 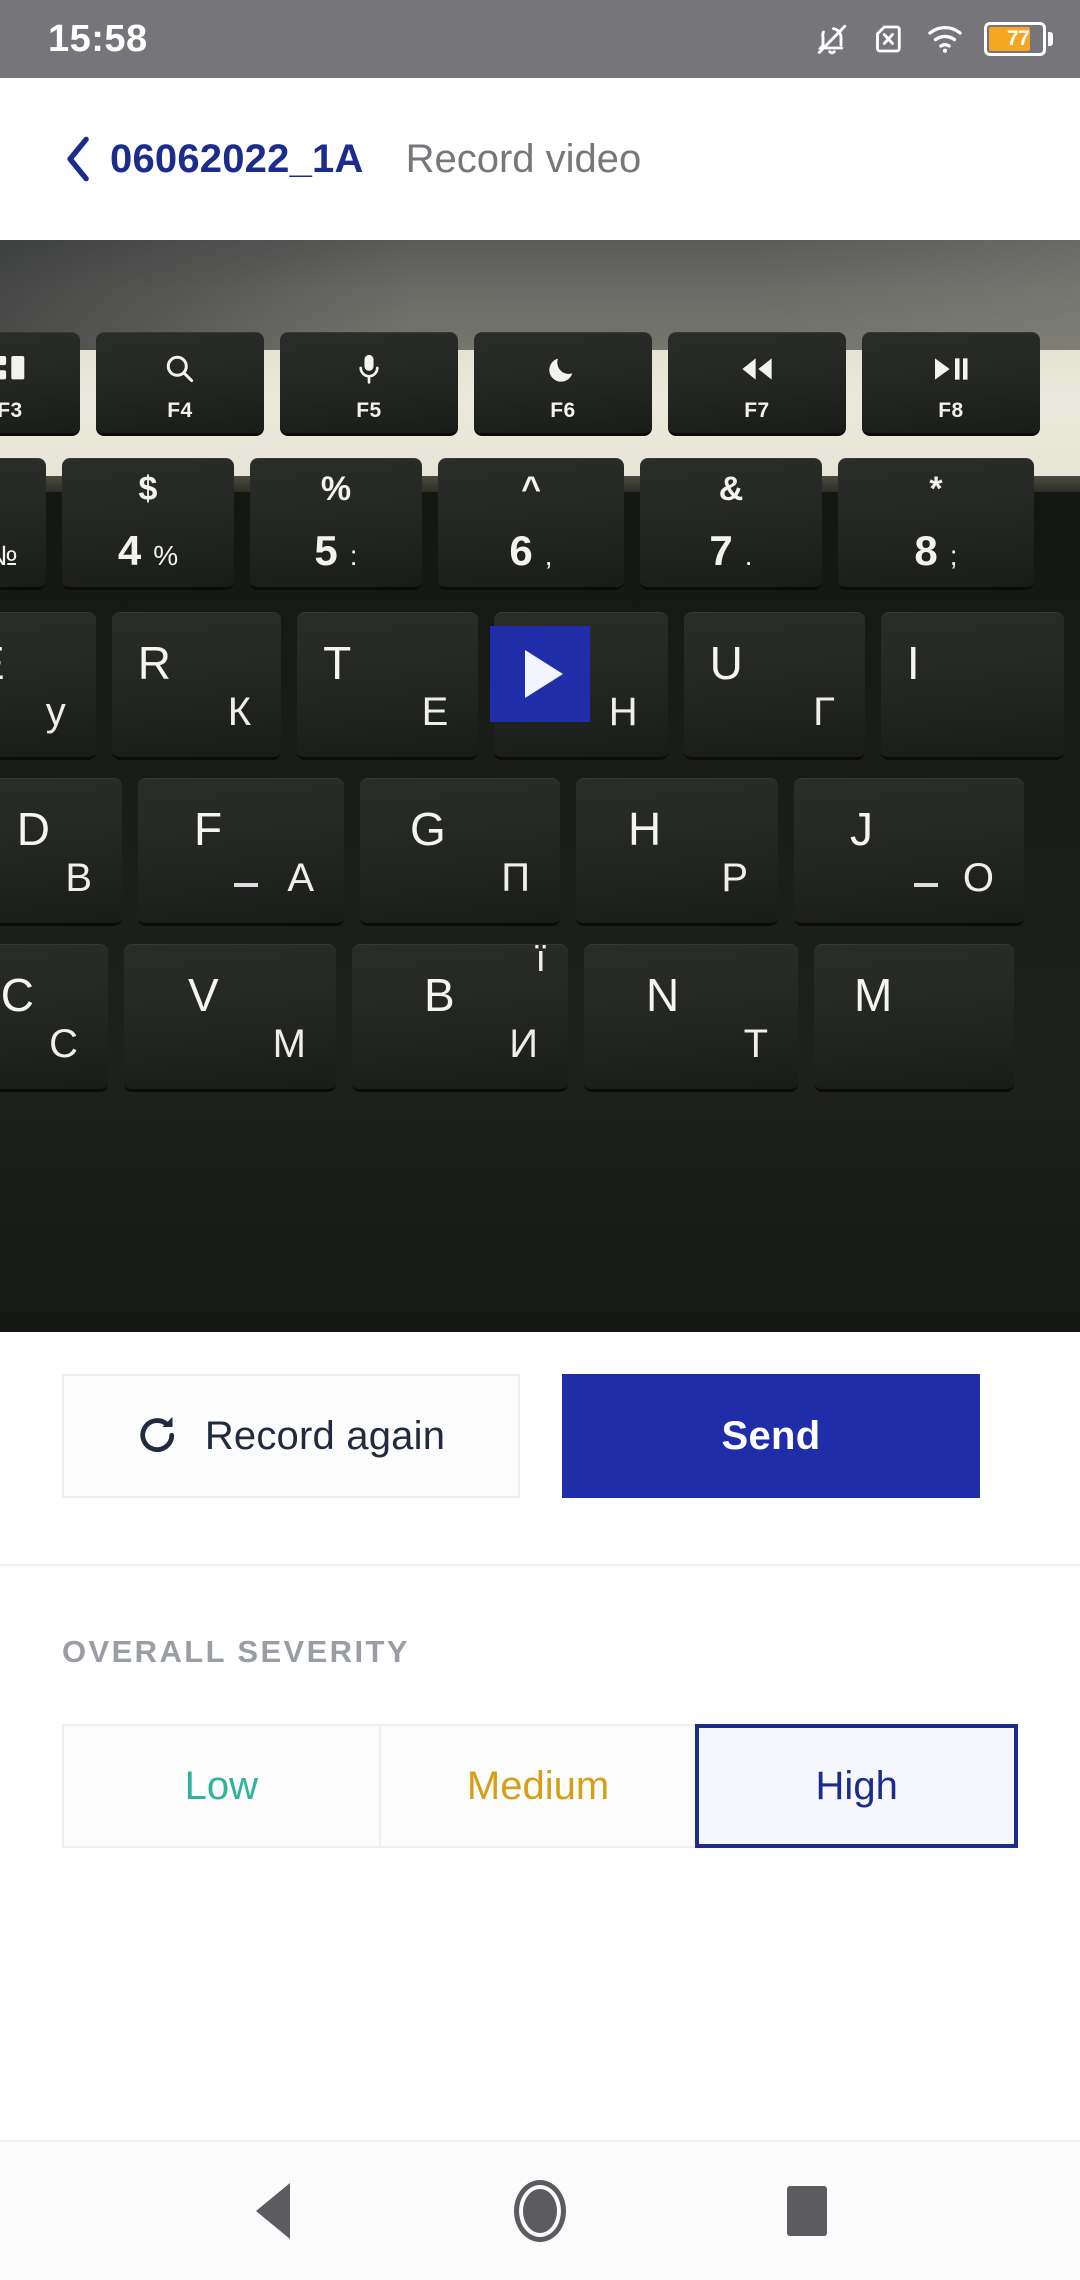 I want to click on key-latin-n: N, so click(x=663, y=995).